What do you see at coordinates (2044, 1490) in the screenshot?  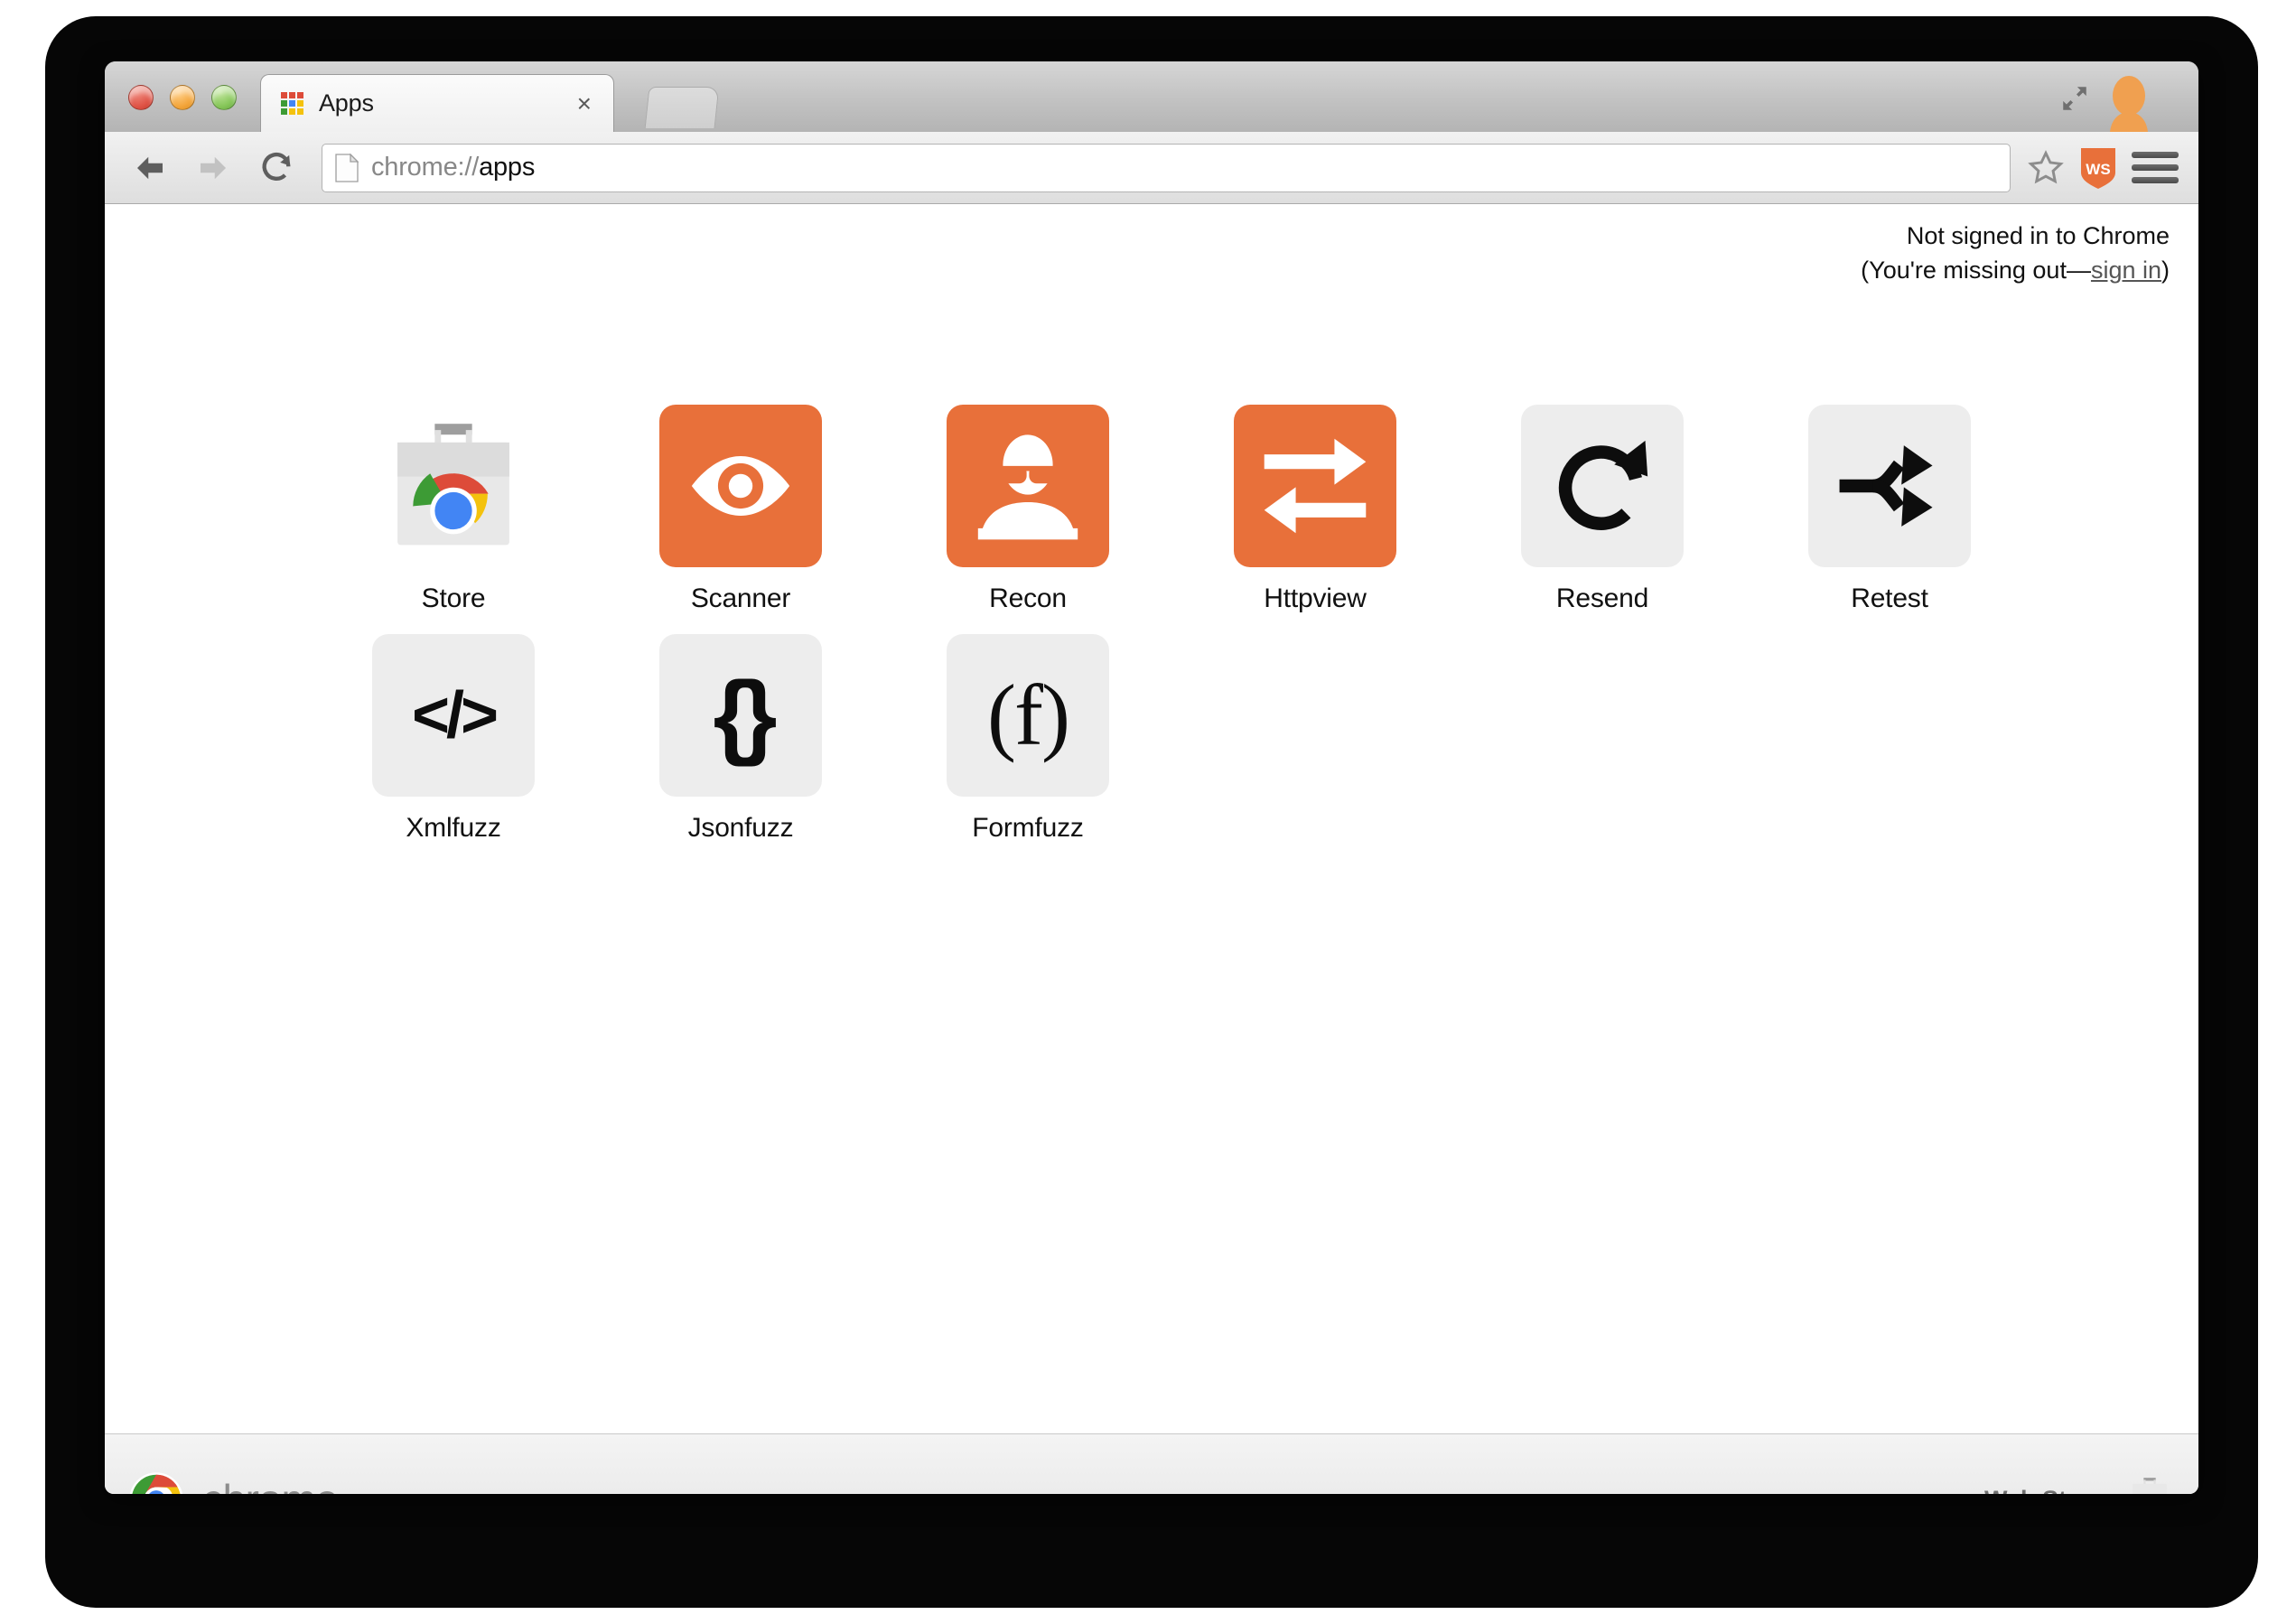 I see `web-store-label: Web Store` at bounding box center [2044, 1490].